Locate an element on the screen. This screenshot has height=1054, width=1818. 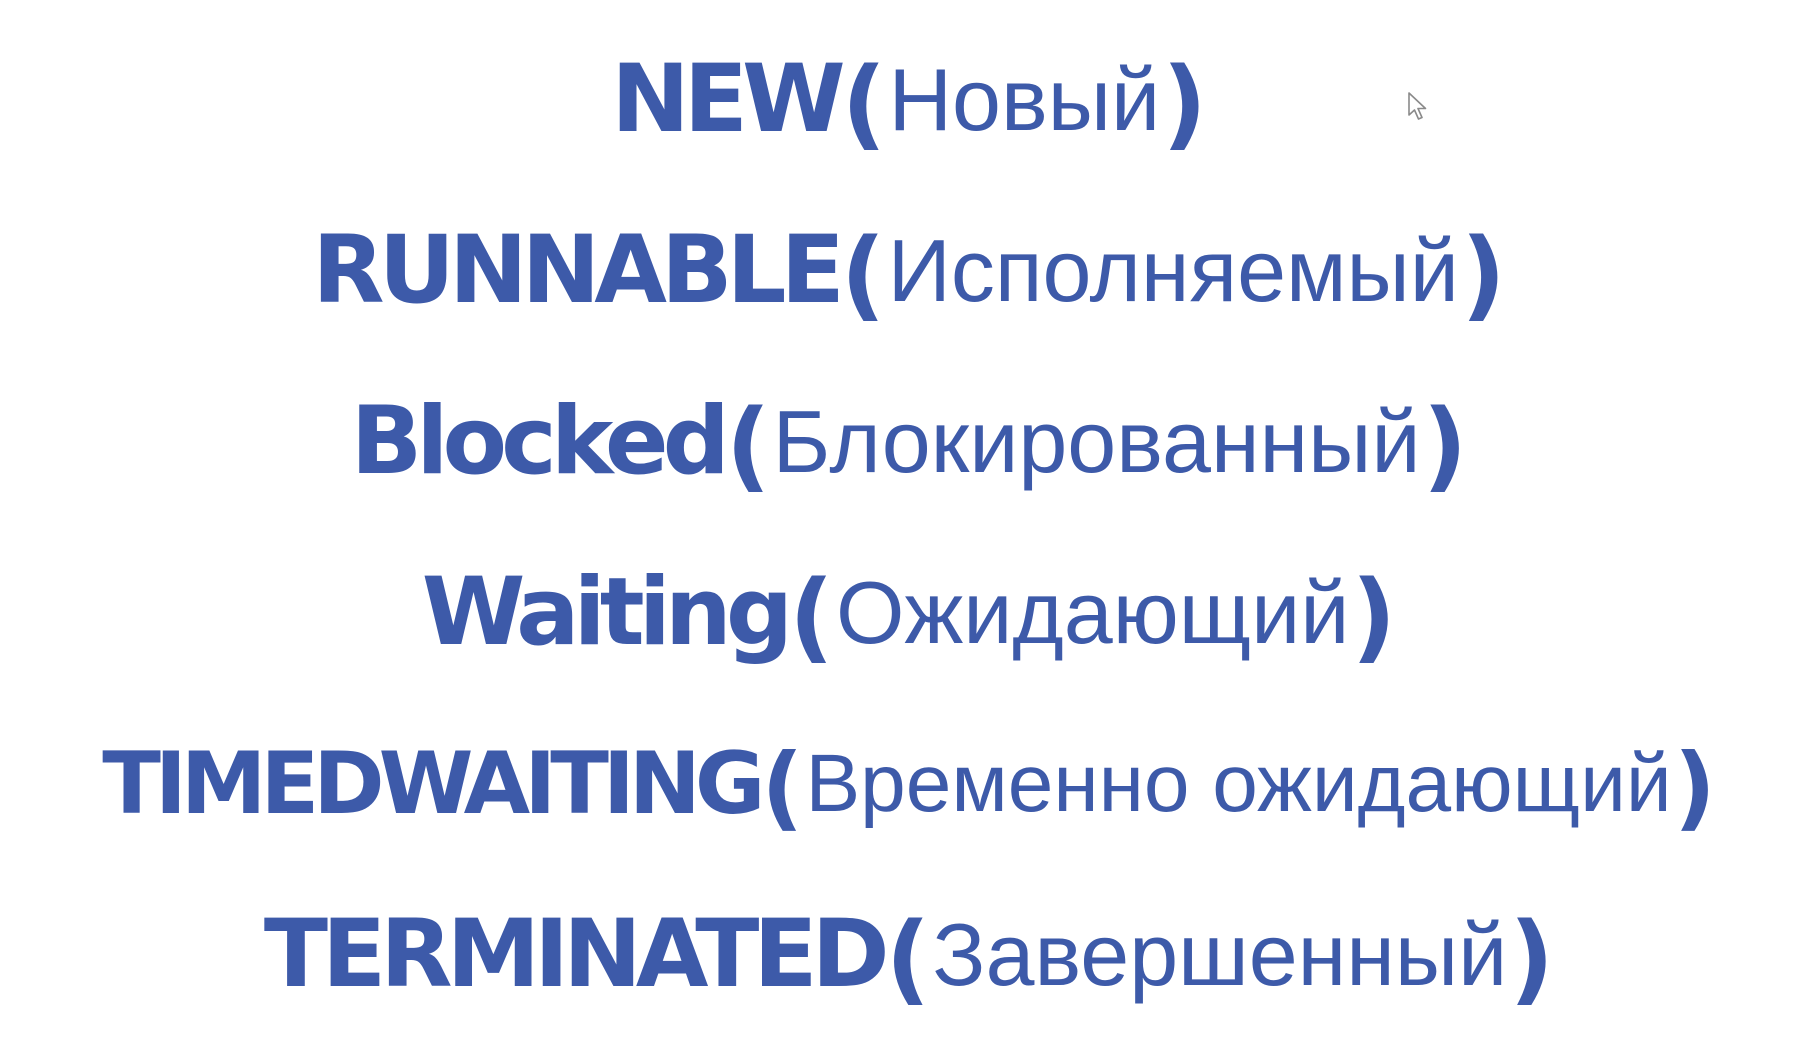
state-translation: Новый is located at coordinates (1024, 99).